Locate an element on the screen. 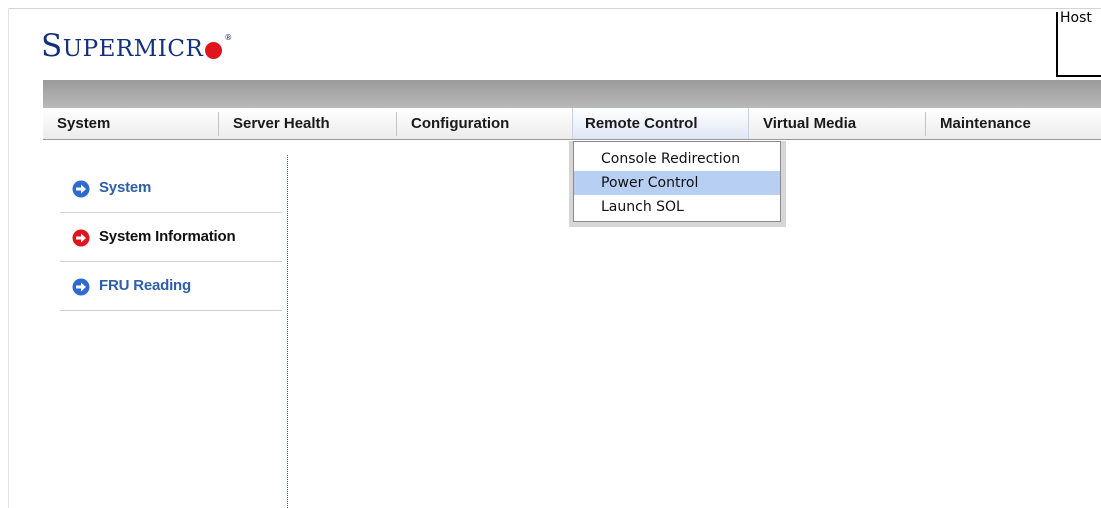 This screenshot has height=508, width=1101. sidebar-item-fru-reading: FRU Reading is located at coordinates (171, 286).